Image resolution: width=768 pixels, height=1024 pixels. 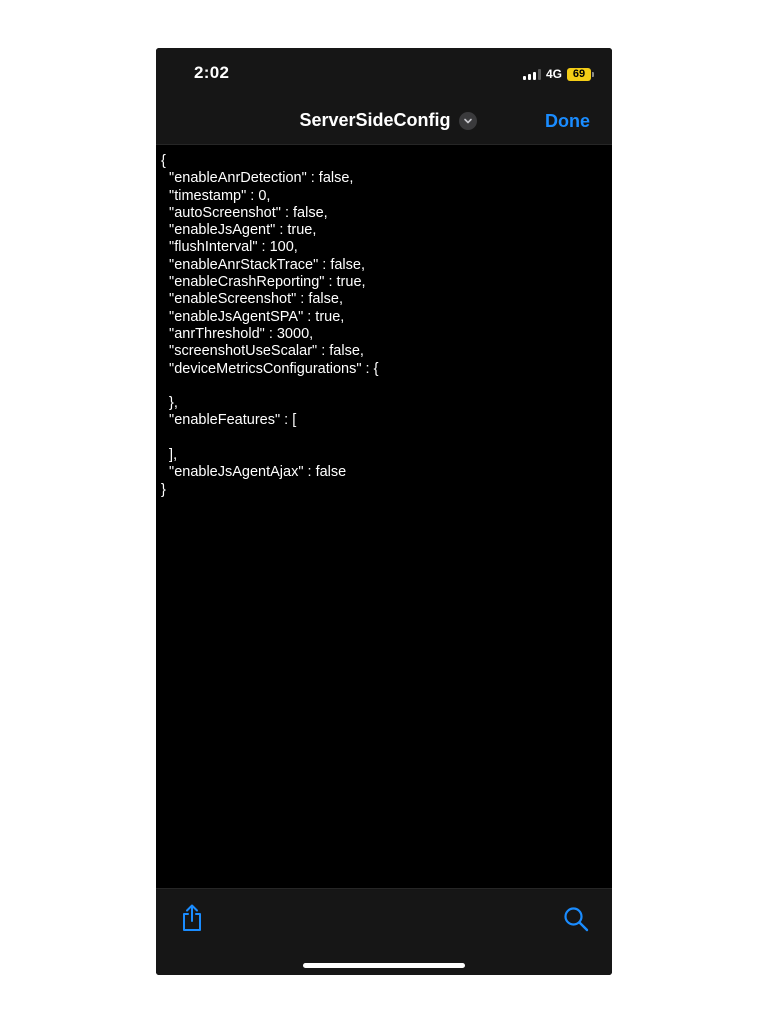 What do you see at coordinates (169, 455) in the screenshot?
I see `text-line: ],` at bounding box center [169, 455].